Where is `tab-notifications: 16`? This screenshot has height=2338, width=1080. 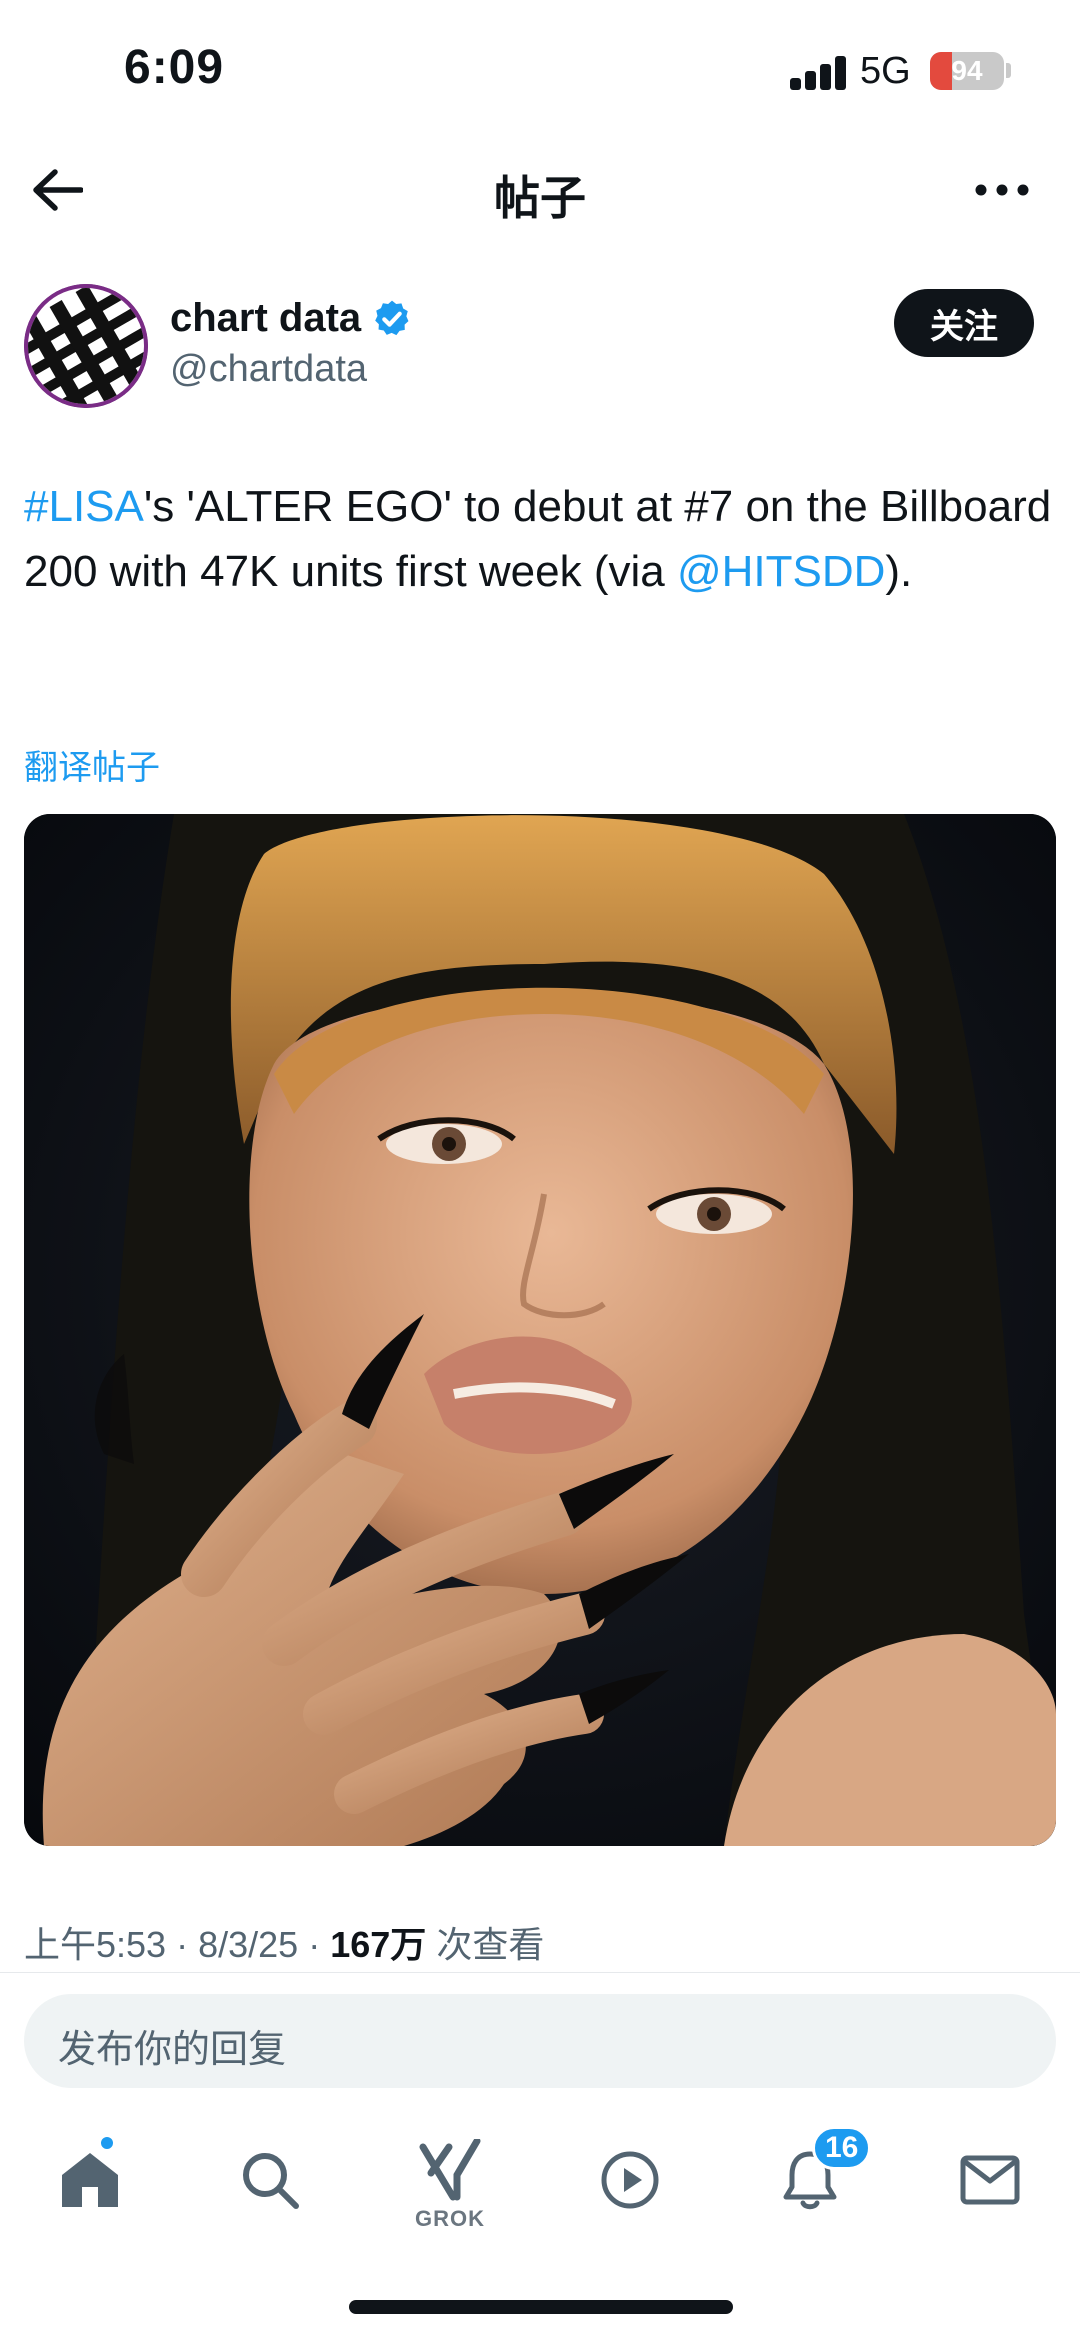 tab-notifications: 16 is located at coordinates (811, 2180).